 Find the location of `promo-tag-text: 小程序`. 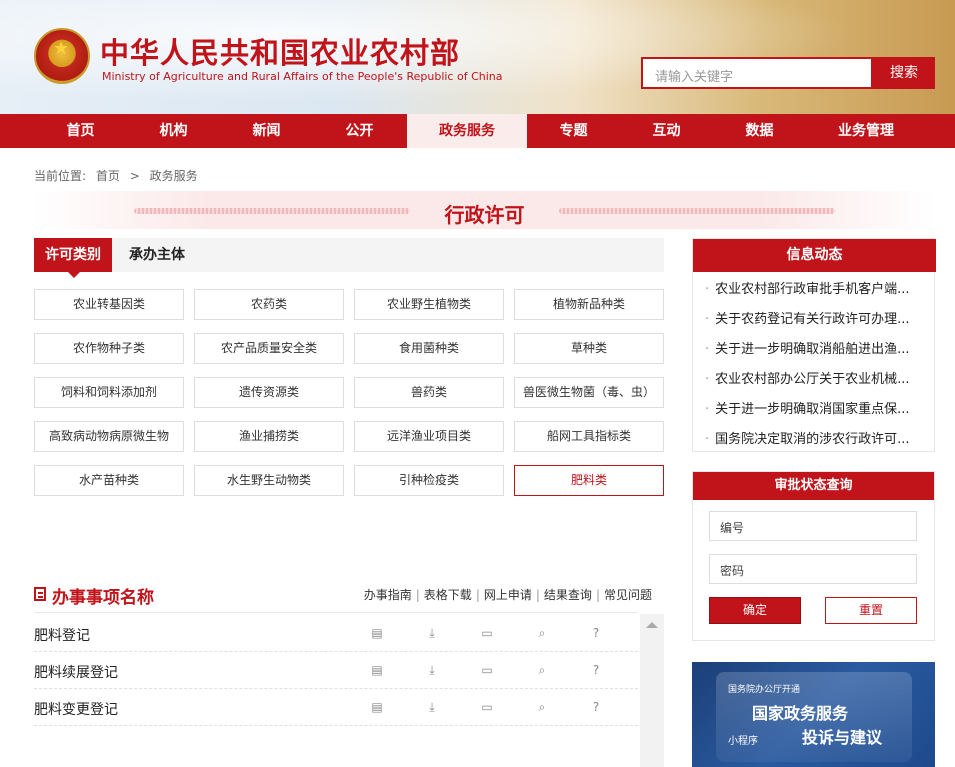

promo-tag-text: 小程序 is located at coordinates (743, 741).